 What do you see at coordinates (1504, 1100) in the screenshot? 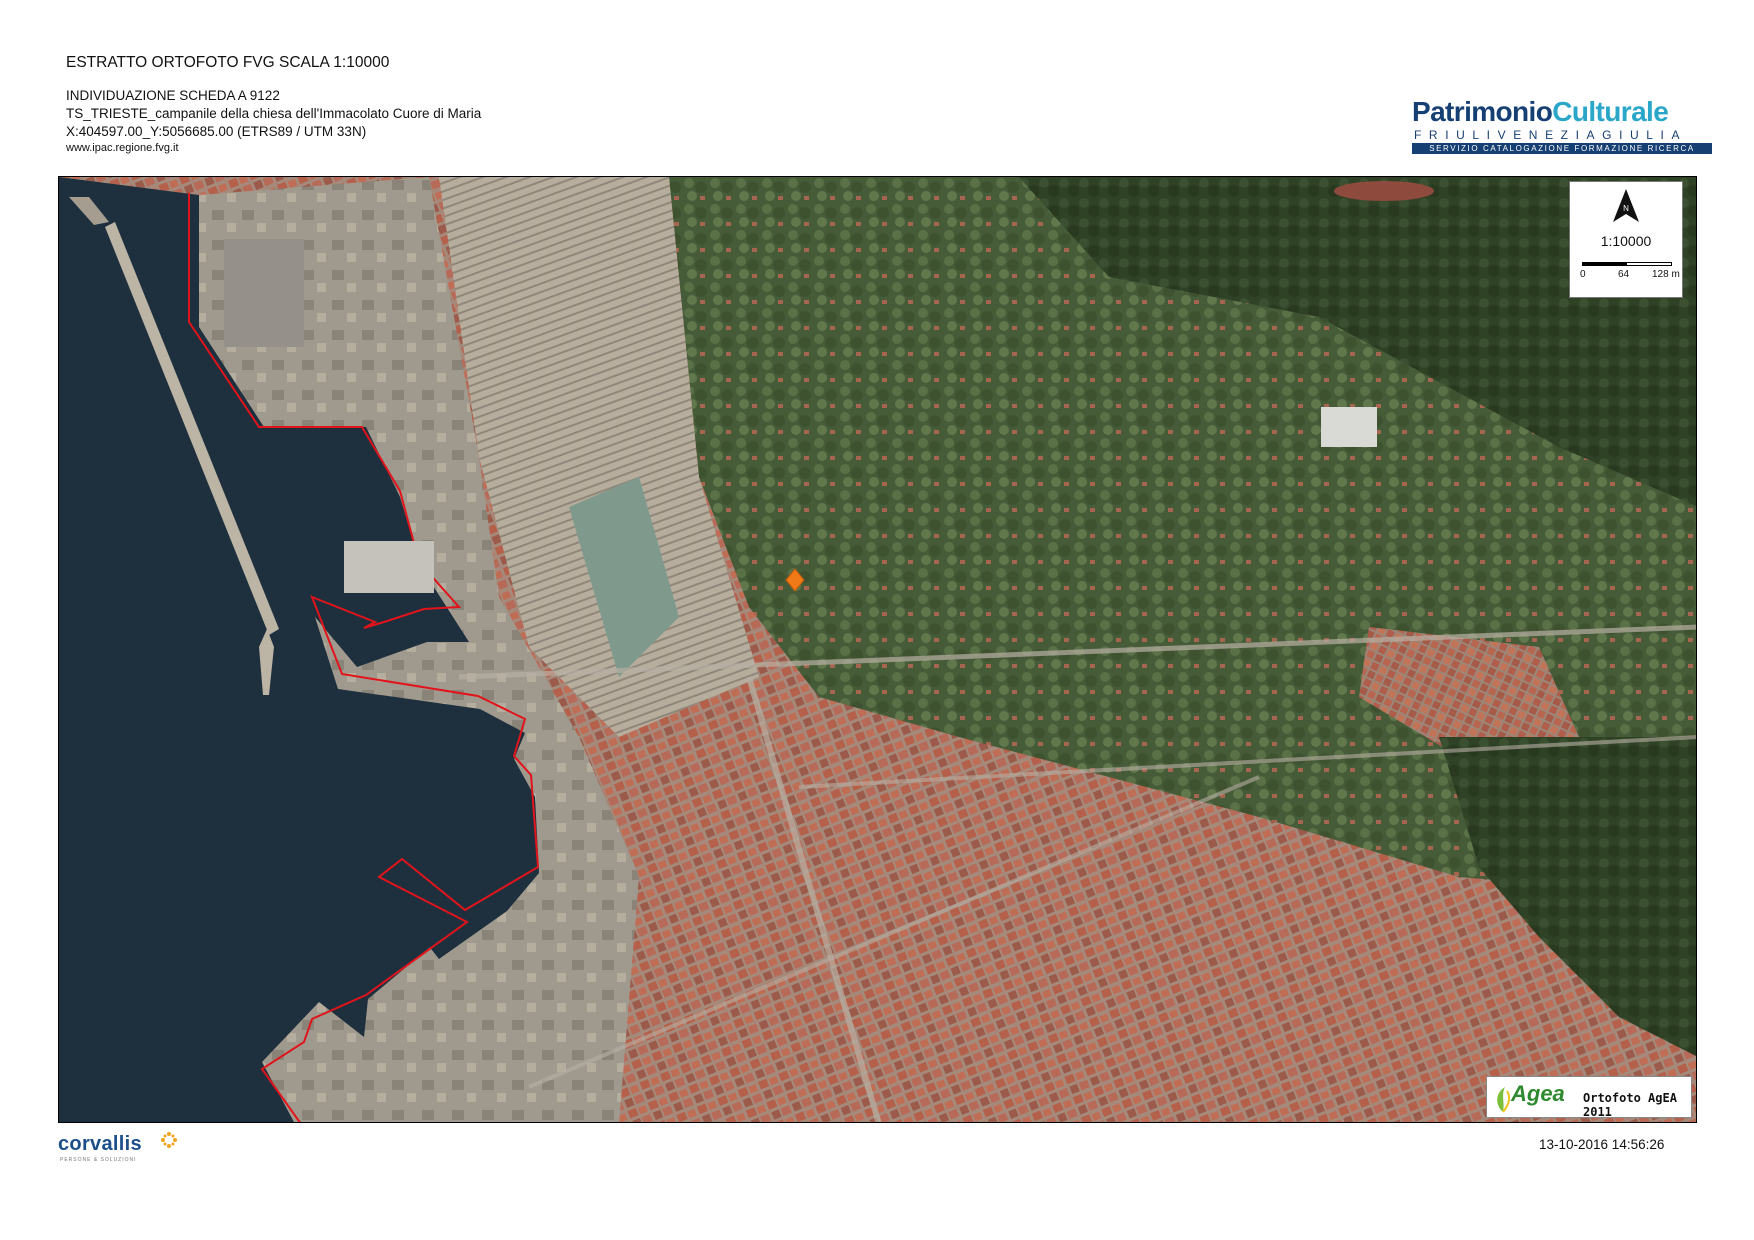
I see `agea-leaf-icon` at bounding box center [1504, 1100].